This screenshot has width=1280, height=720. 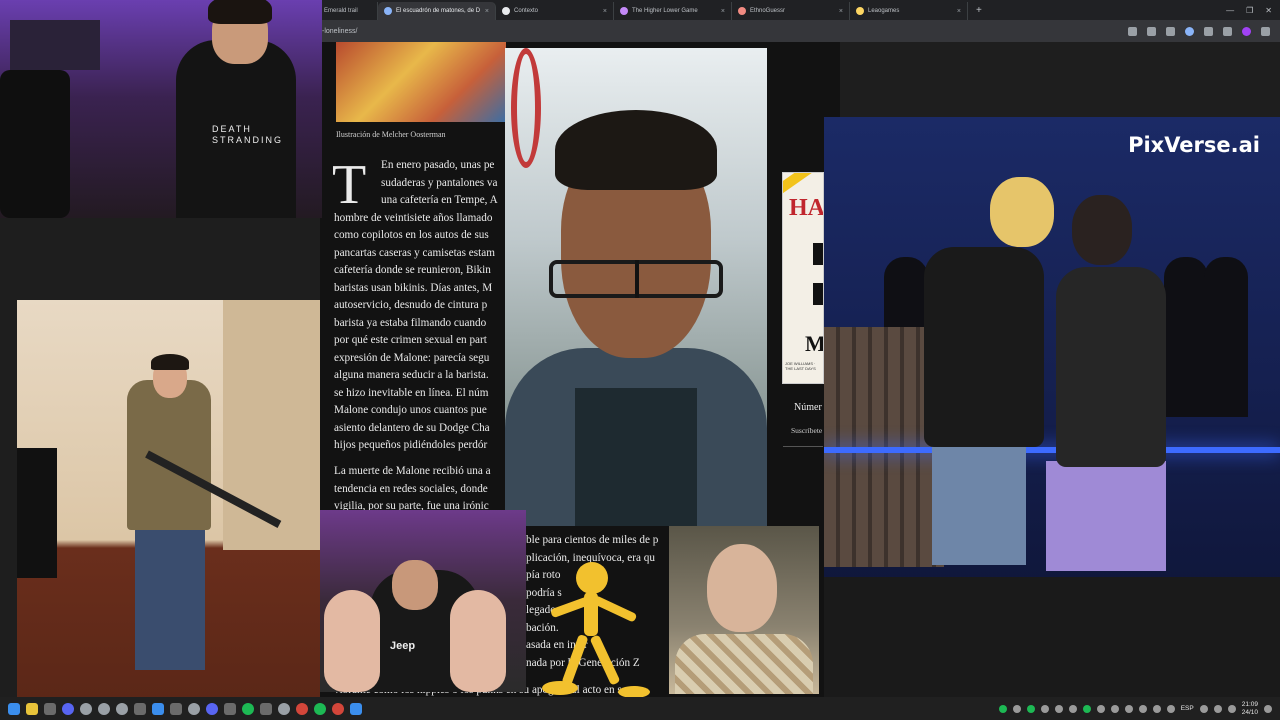 What do you see at coordinates (411, 235) in the screenshot?
I see `text-line: como copilotos en los autos de sus` at bounding box center [411, 235].